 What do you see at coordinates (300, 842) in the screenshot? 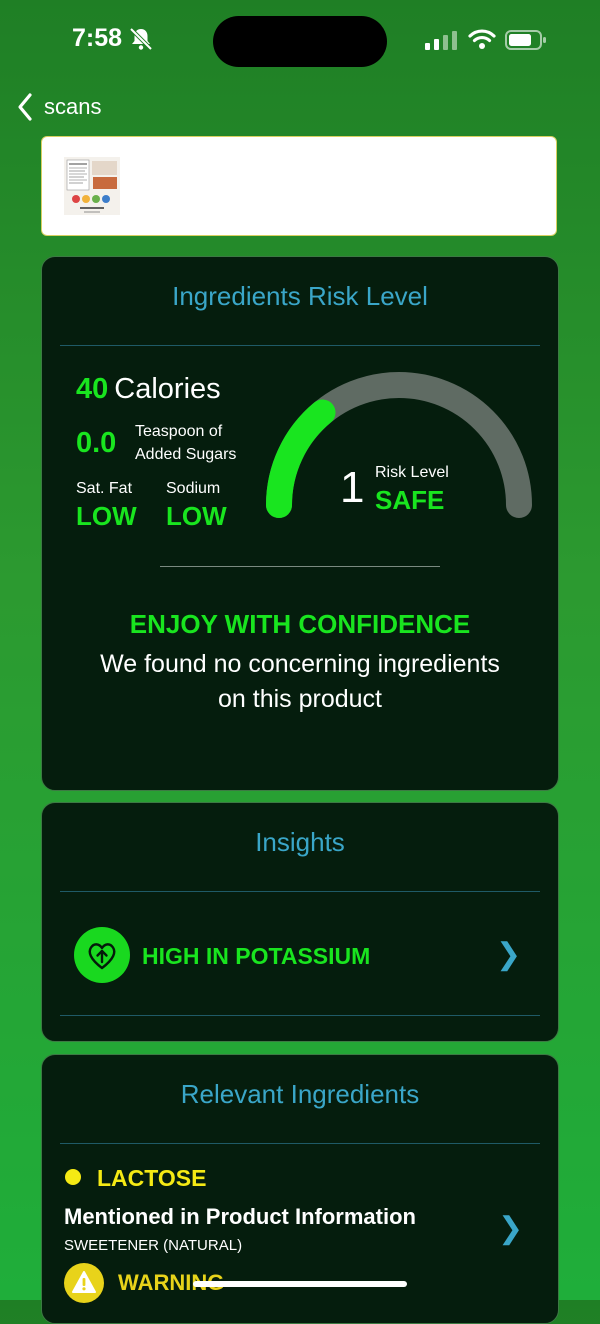
I see `insights-title: Insights` at bounding box center [300, 842].